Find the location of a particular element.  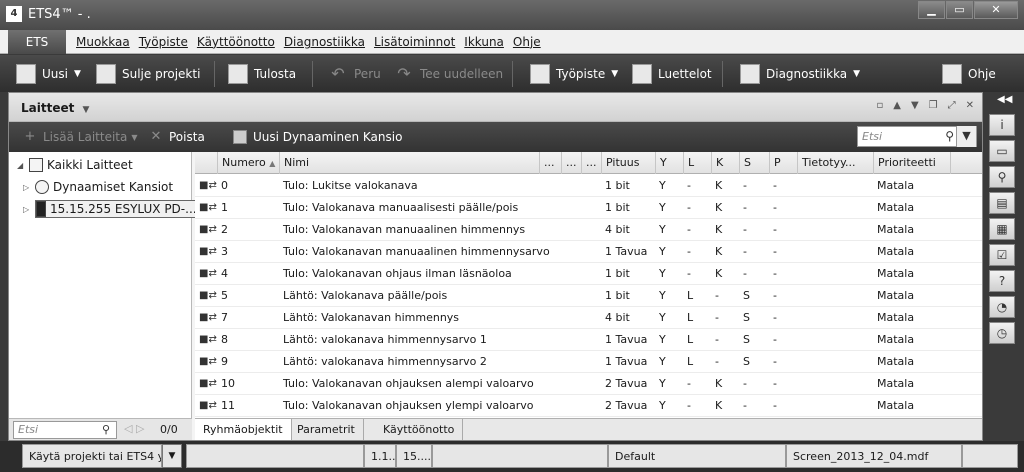

new-button: Uusi ▼ is located at coordinates (48, 73).